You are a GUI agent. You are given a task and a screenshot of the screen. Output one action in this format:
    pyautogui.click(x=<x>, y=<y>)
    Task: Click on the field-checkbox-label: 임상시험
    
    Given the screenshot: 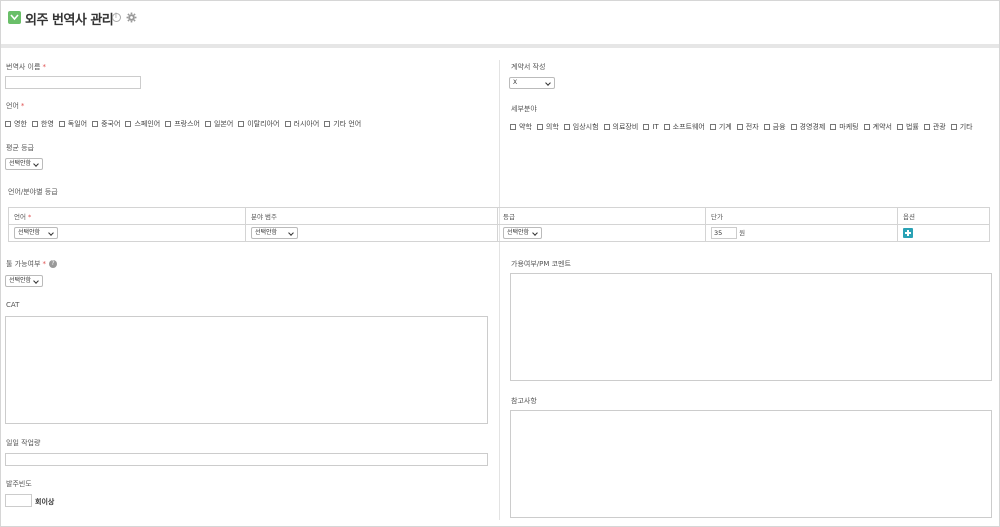 What is the action you would take?
    pyautogui.click(x=585, y=127)
    